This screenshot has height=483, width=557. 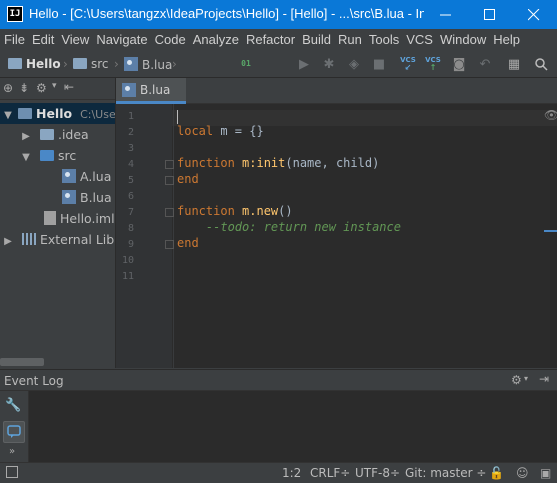 What do you see at coordinates (188, 179) in the screenshot?
I see `code-line-5: end` at bounding box center [188, 179].